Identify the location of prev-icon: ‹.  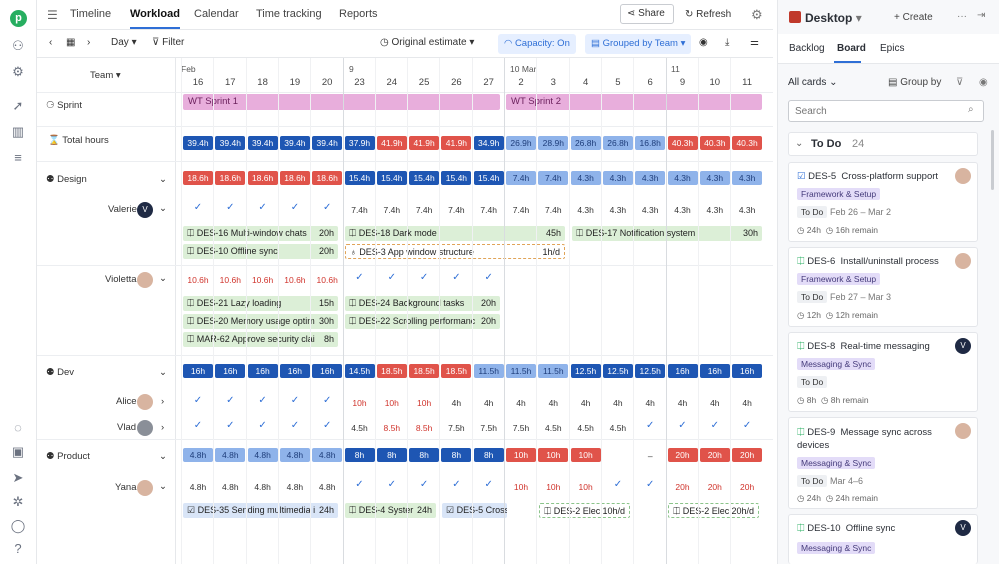
(50, 42).